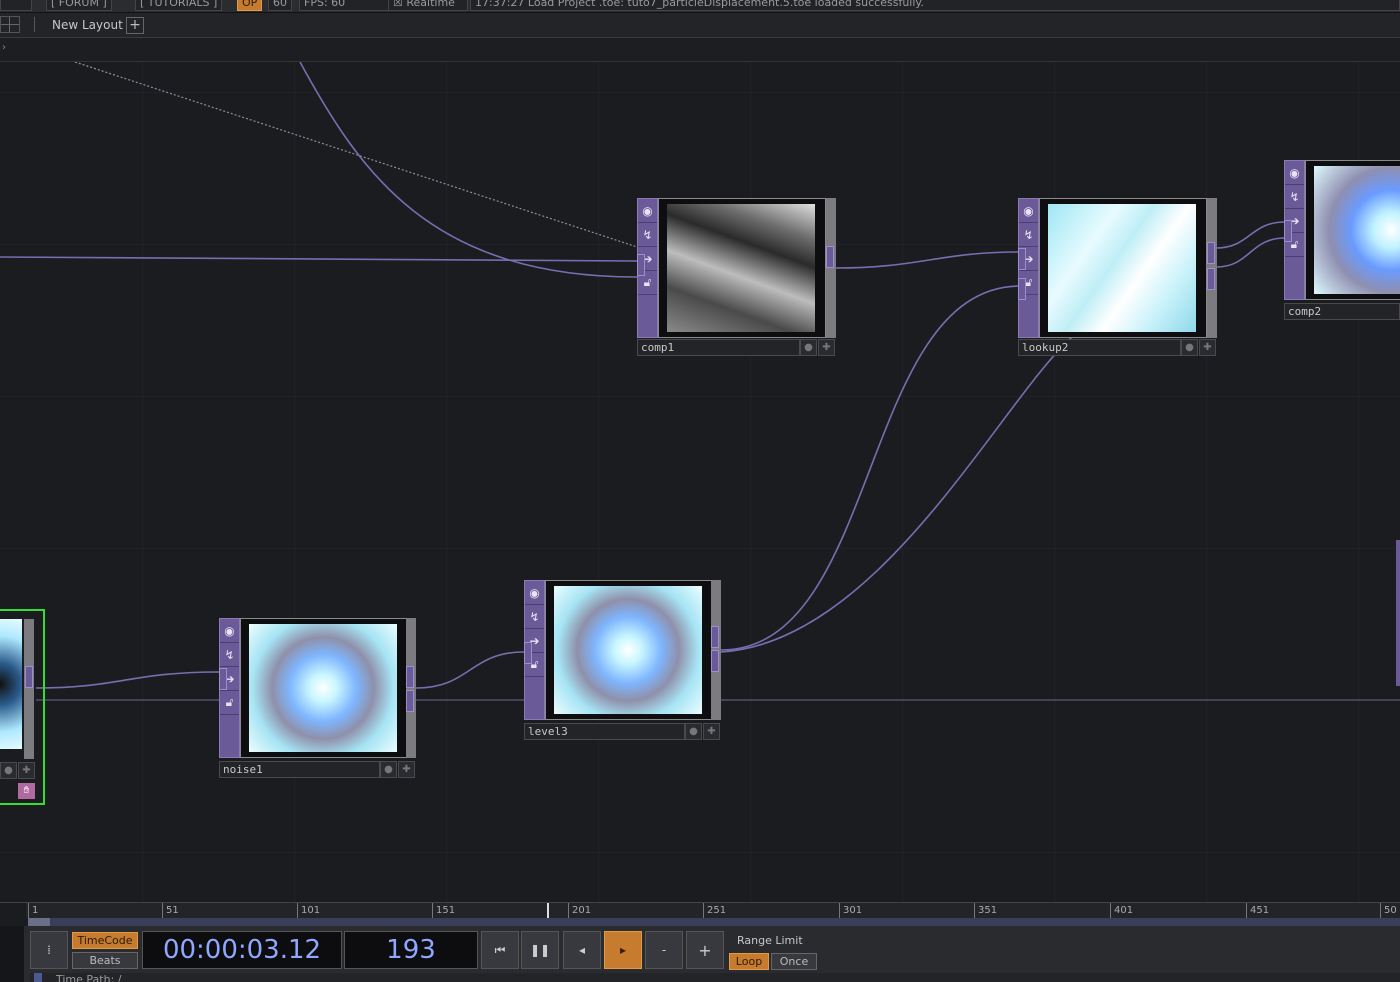 The image size is (1400, 982). Describe the element at coordinates (250, 5) in the screenshot. I see `op-badge: OP` at that location.